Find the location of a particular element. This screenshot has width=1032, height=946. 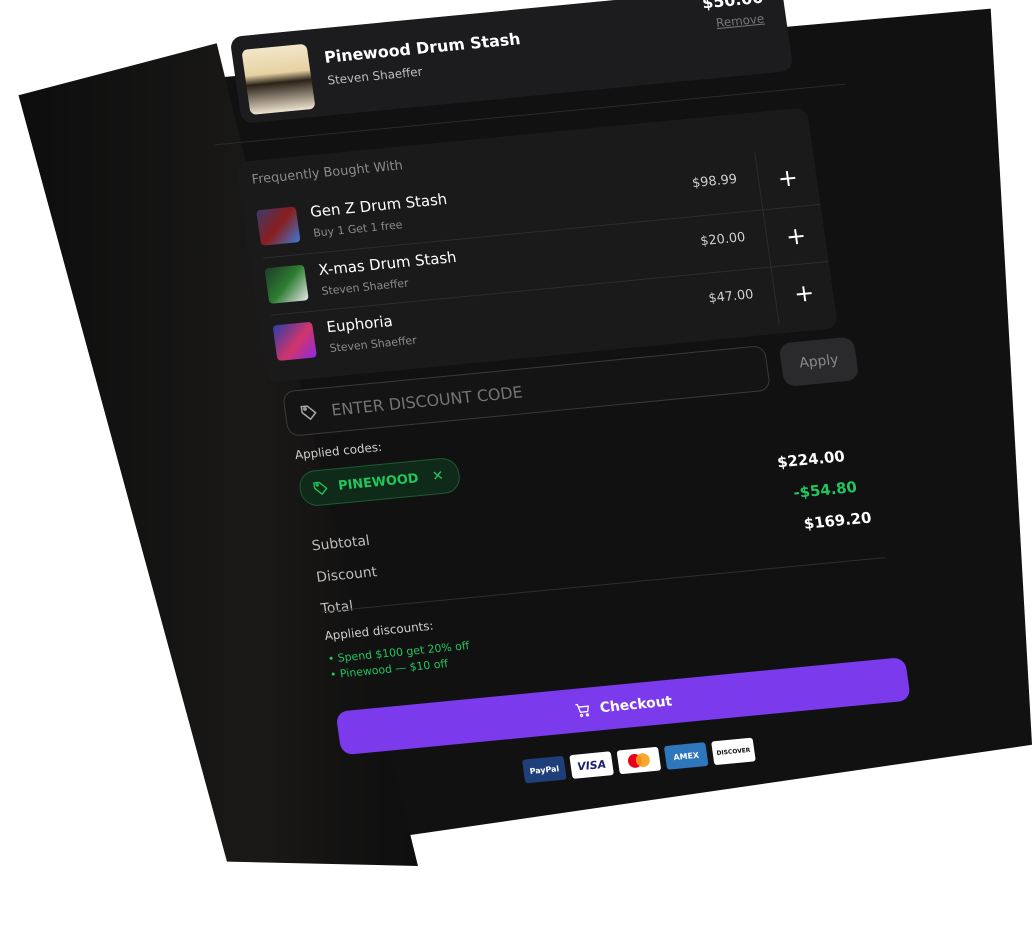

product-price: $50.00 is located at coordinates (732, 6).